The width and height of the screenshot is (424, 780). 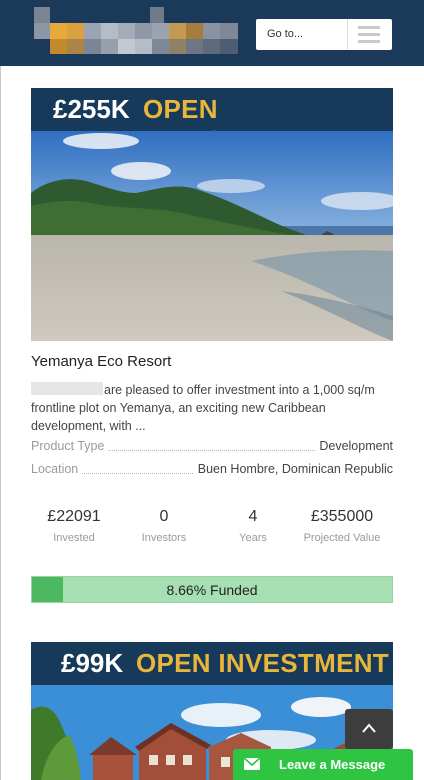 What do you see at coordinates (332, 764) in the screenshot?
I see `leave-message-label: Leave a Message` at bounding box center [332, 764].